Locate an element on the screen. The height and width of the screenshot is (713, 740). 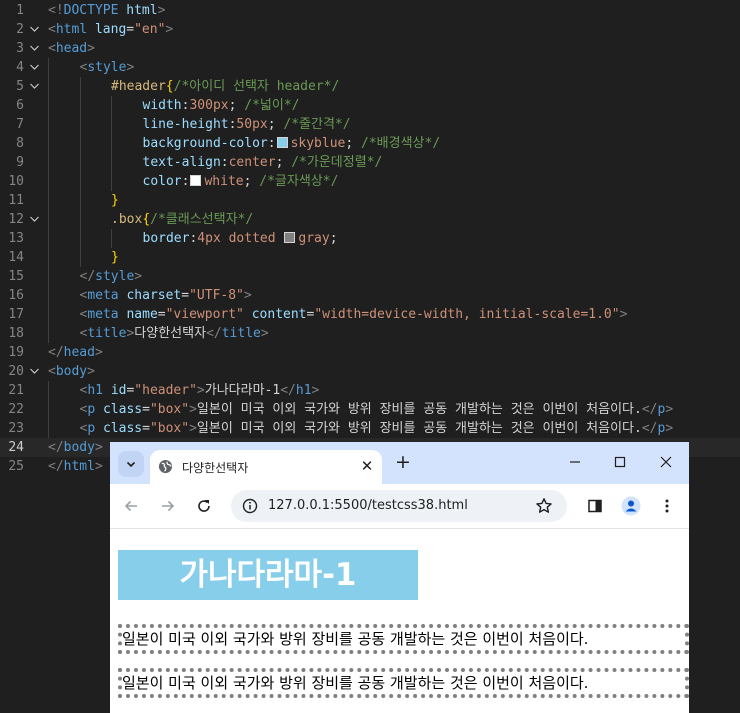
code-line: 6 width:300px; /*넓이*/ is located at coordinates (370, 105).